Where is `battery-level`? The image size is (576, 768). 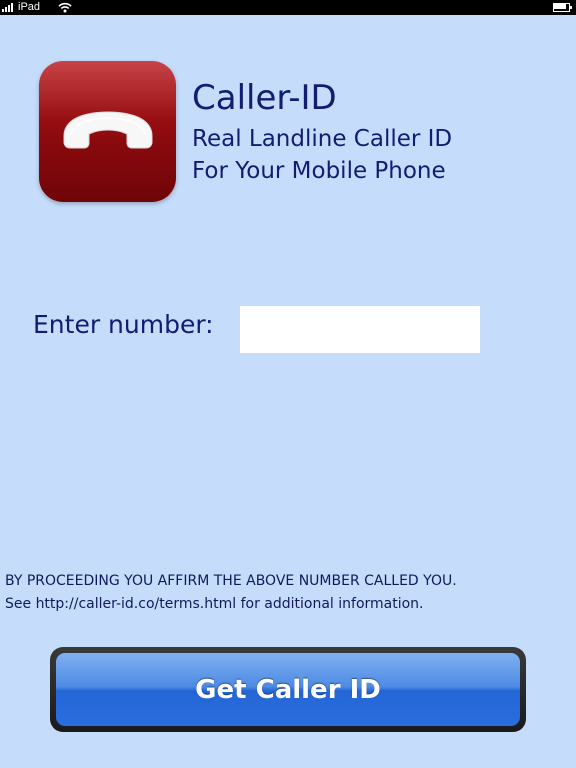 battery-level is located at coordinates (560, 6).